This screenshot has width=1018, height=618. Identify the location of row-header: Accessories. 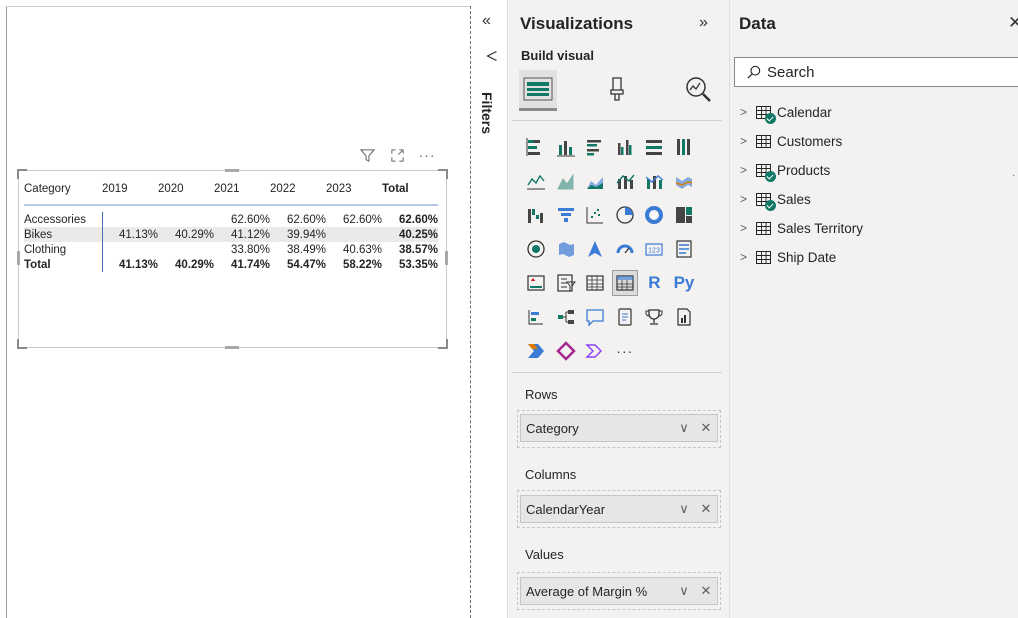
(63, 219).